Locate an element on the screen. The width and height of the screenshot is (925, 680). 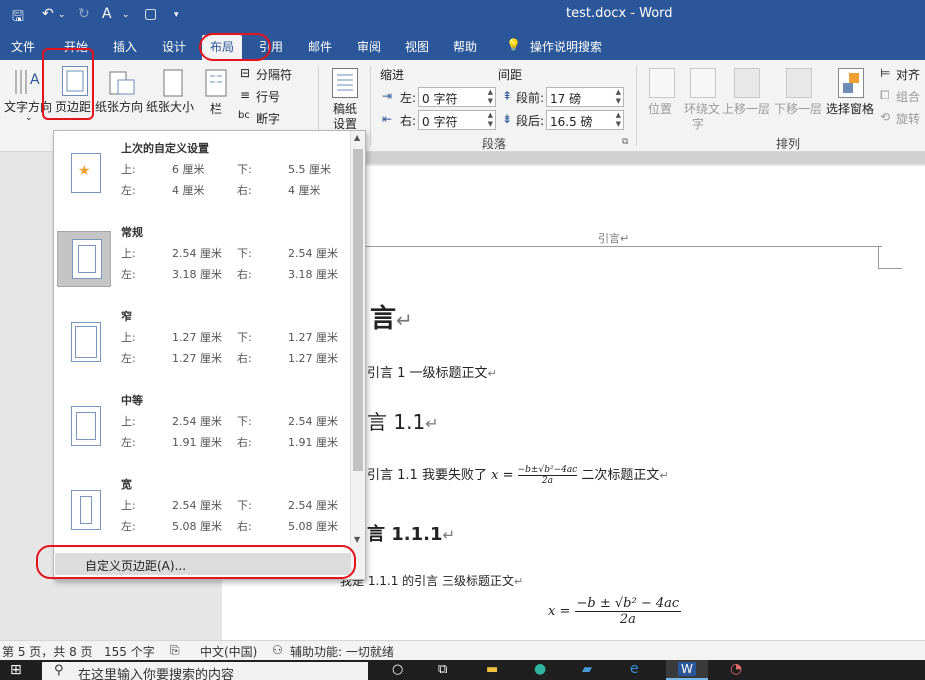
group-icon: ⧠ is located at coordinates (885, 95).